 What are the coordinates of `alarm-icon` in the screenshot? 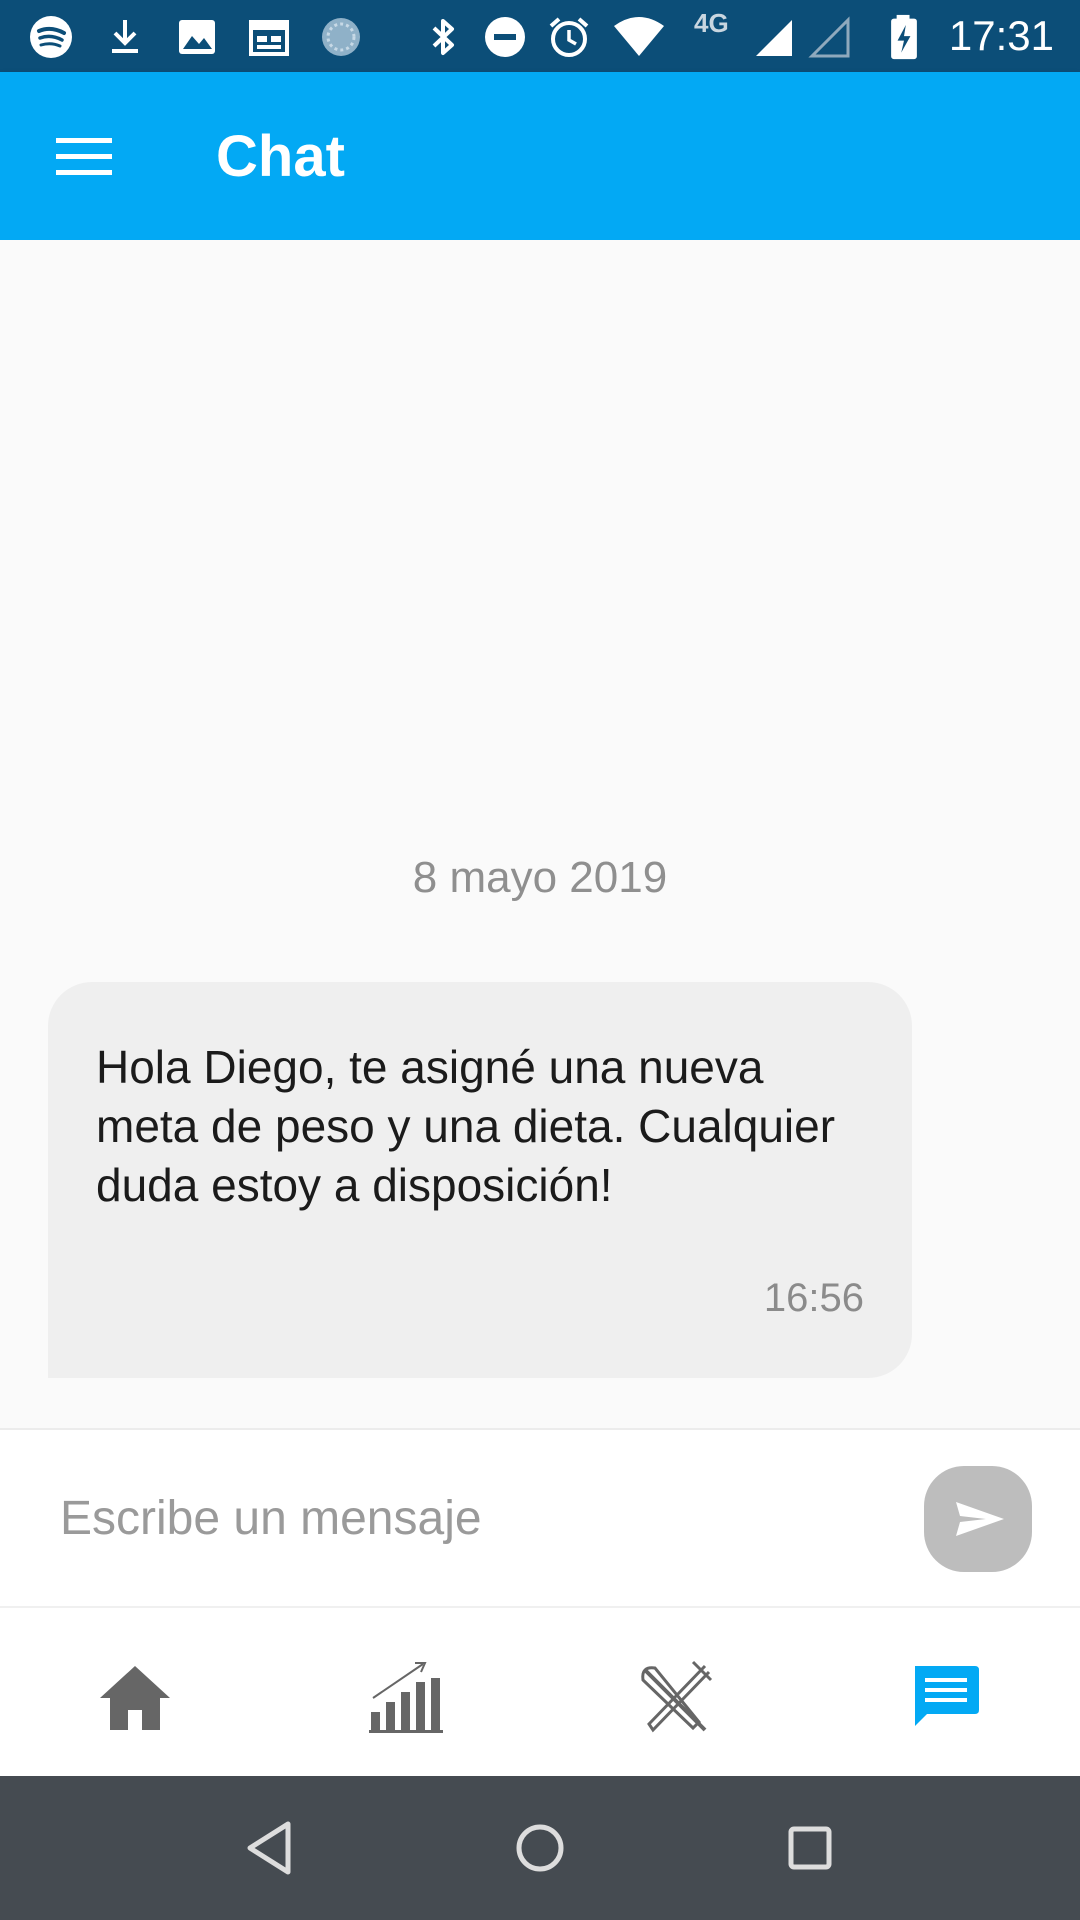 It's located at (569, 37).